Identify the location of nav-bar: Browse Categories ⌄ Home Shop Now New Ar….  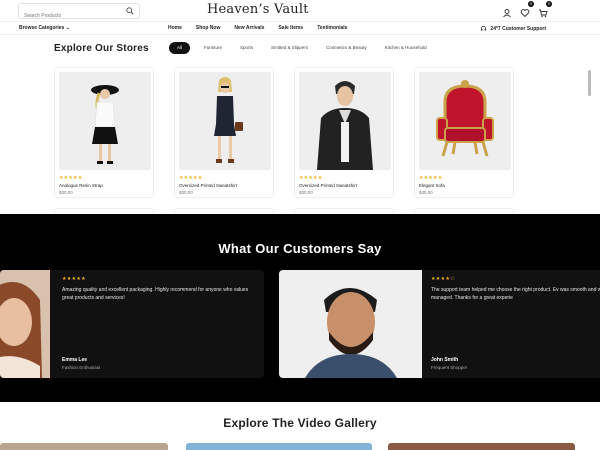
(300, 28).